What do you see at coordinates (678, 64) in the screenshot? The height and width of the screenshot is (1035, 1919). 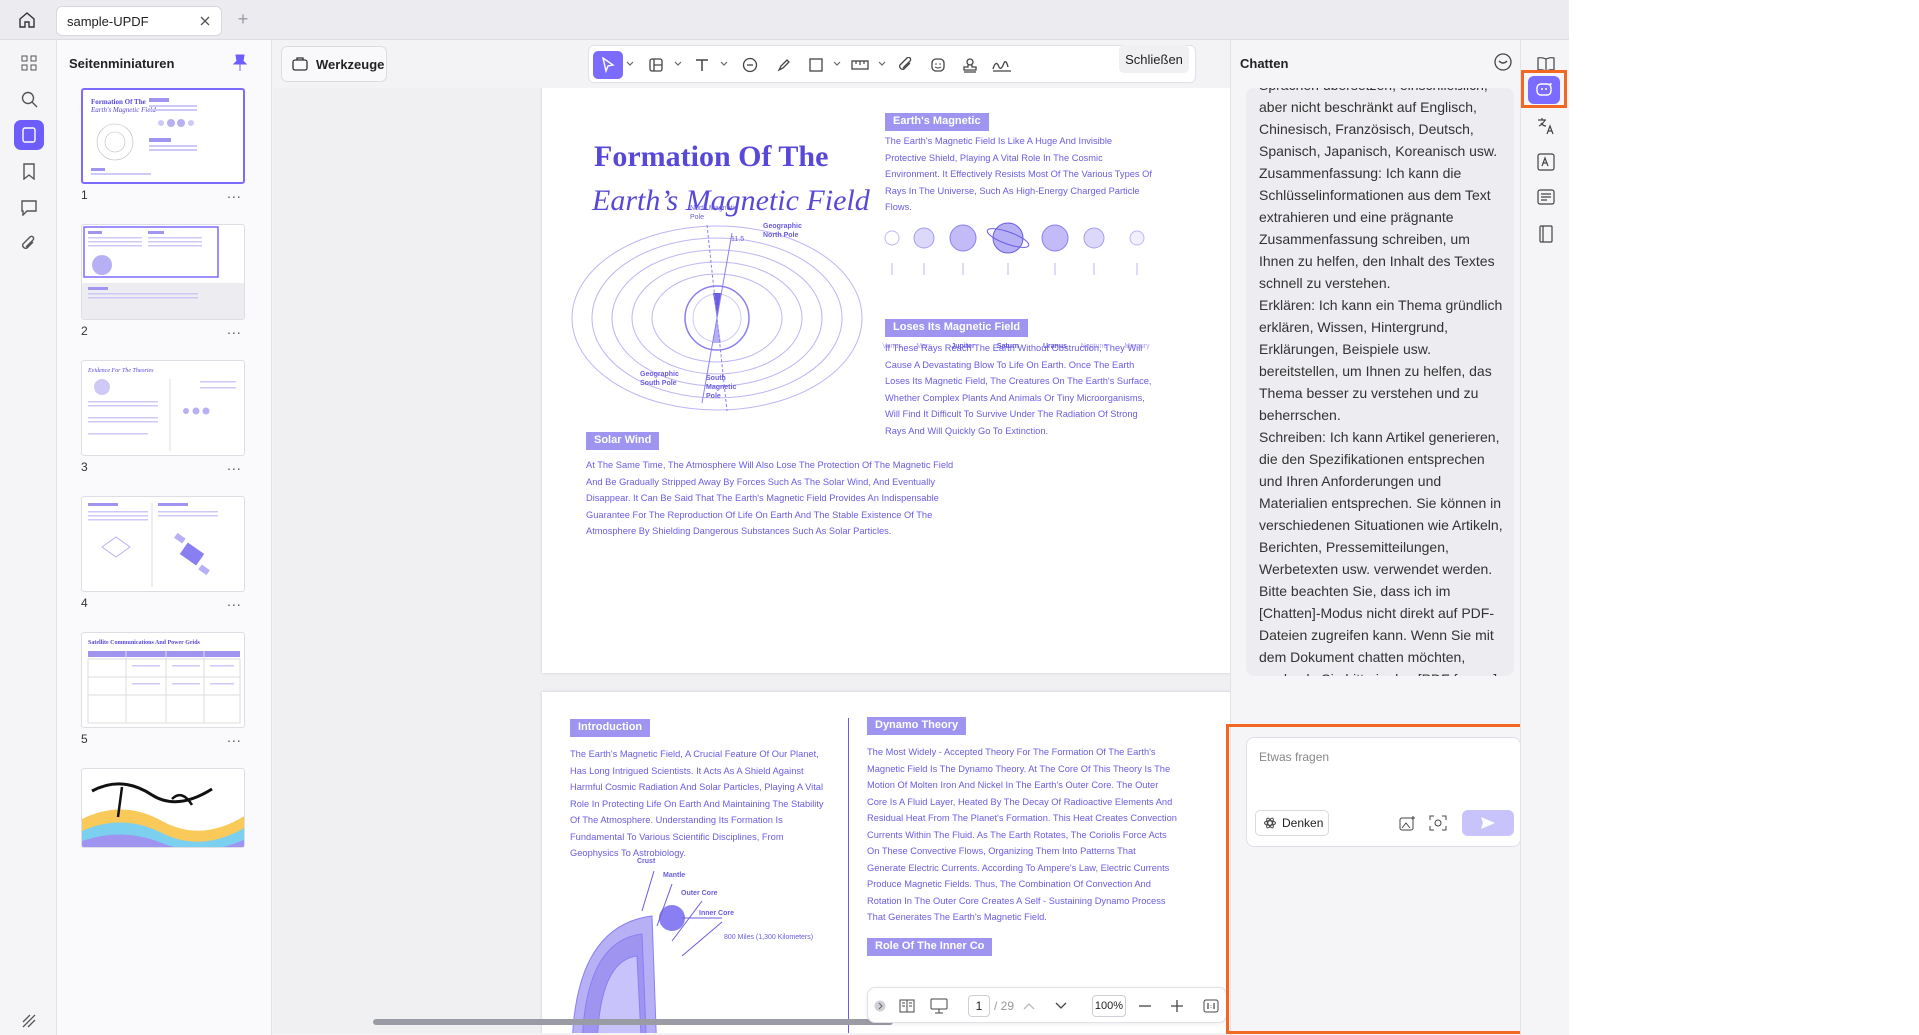 I see `page-edit-caret-icon` at bounding box center [678, 64].